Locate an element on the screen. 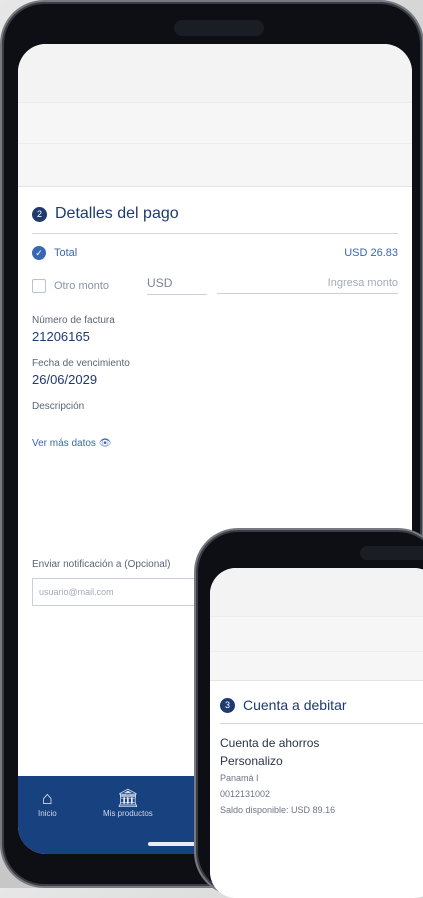 The image size is (423, 898). section-title-text: Detalles del pago is located at coordinates (117, 213).